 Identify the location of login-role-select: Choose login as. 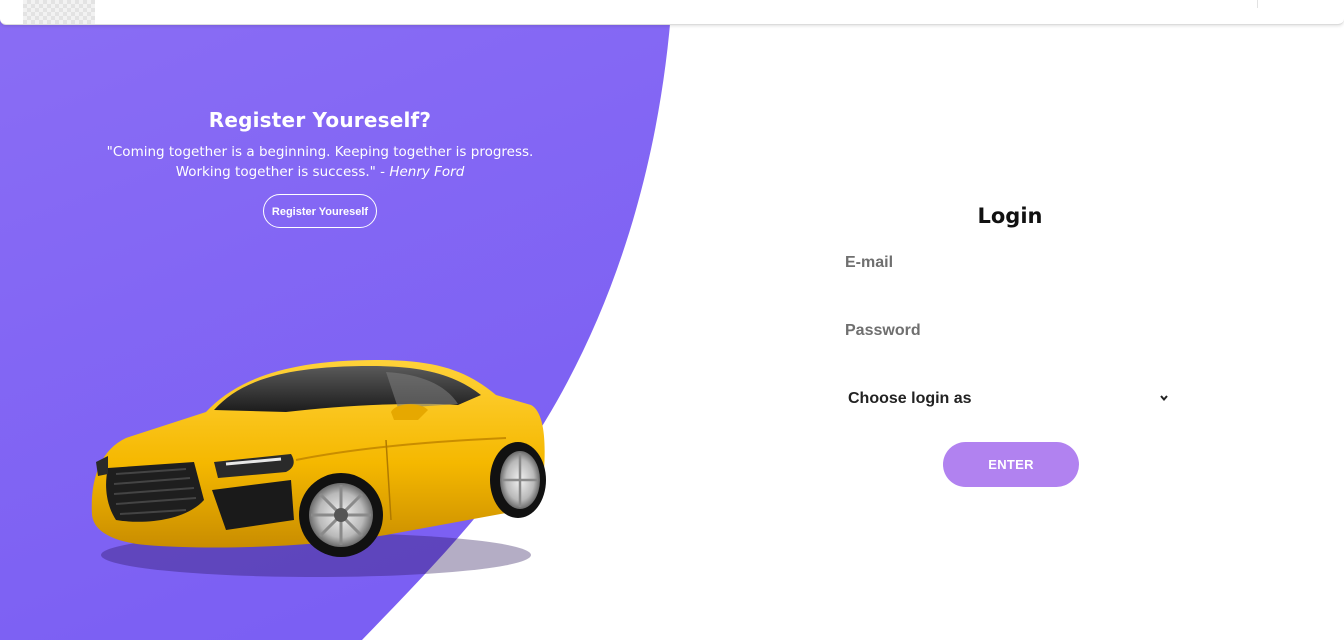
(1007, 399).